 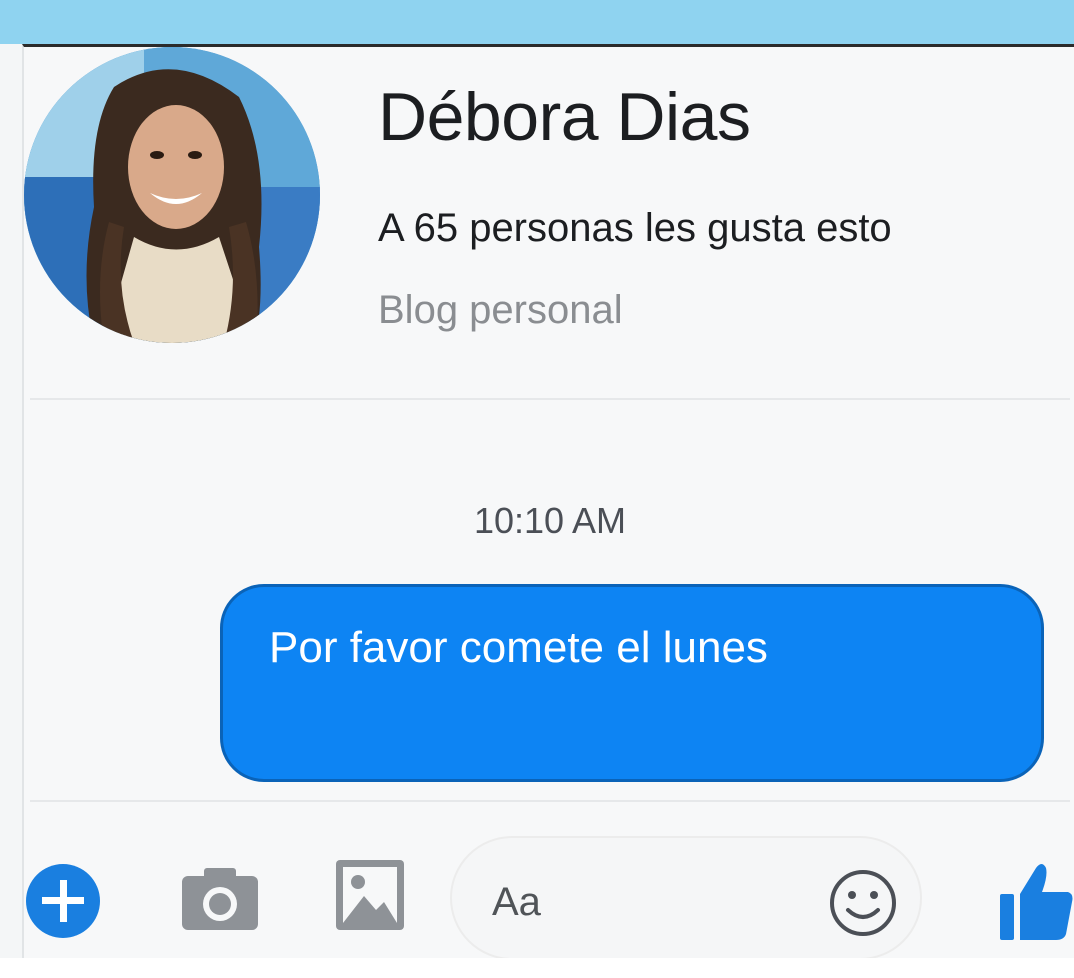 What do you see at coordinates (500, 310) in the screenshot?
I see `page-category: Blog personal` at bounding box center [500, 310].